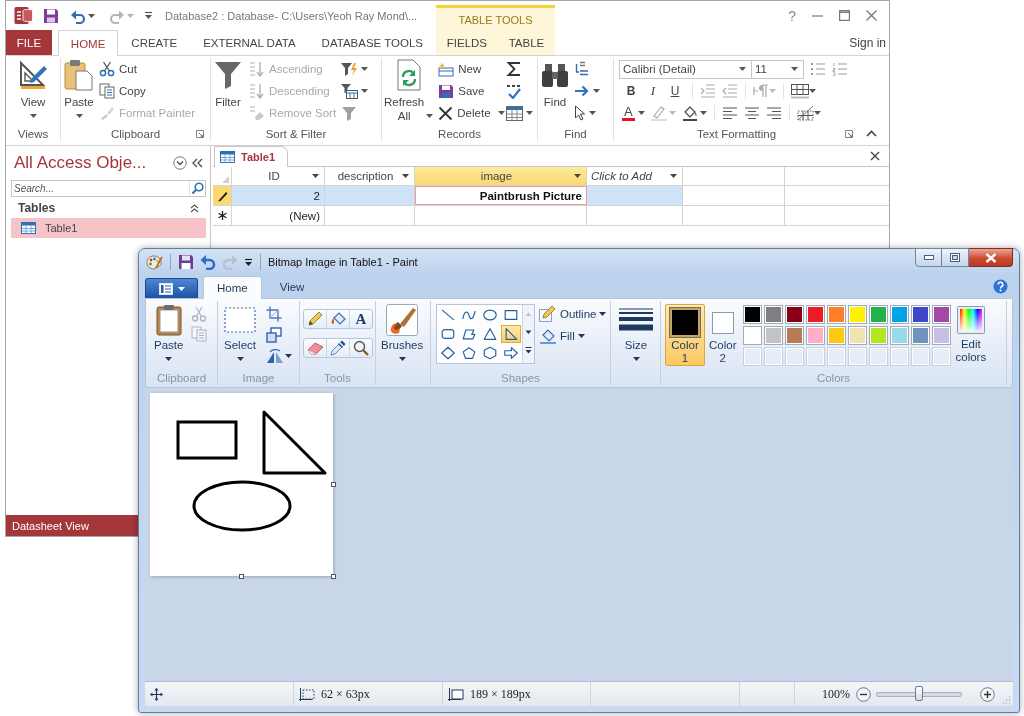 This screenshot has height=716, width=1024. Describe the element at coordinates (685, 335) in the screenshot. I see `color-slot-button: Color 1` at that location.